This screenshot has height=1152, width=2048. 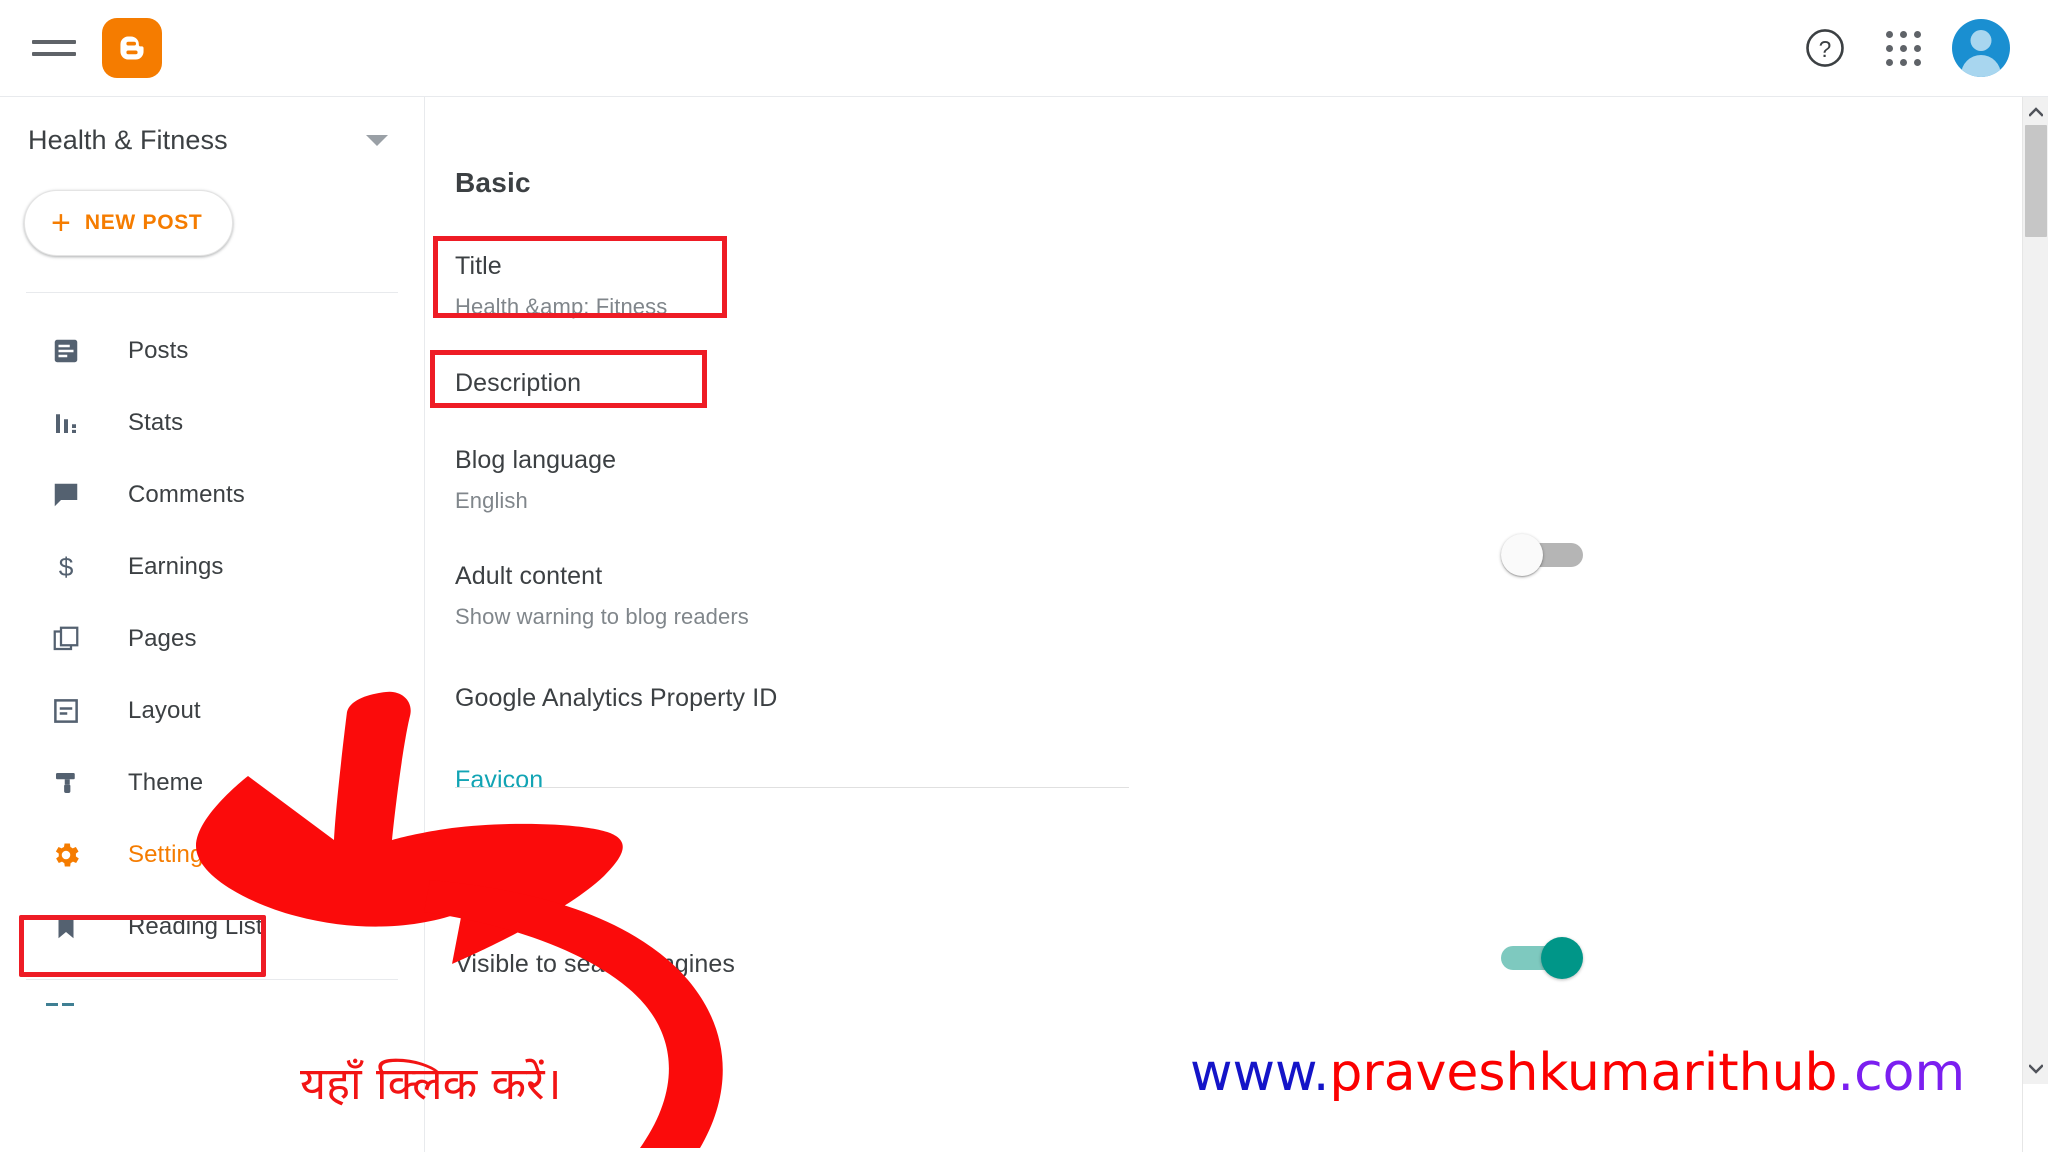 What do you see at coordinates (602, 616) in the screenshot?
I see `adult-content-value: Show warning to blog readers` at bounding box center [602, 616].